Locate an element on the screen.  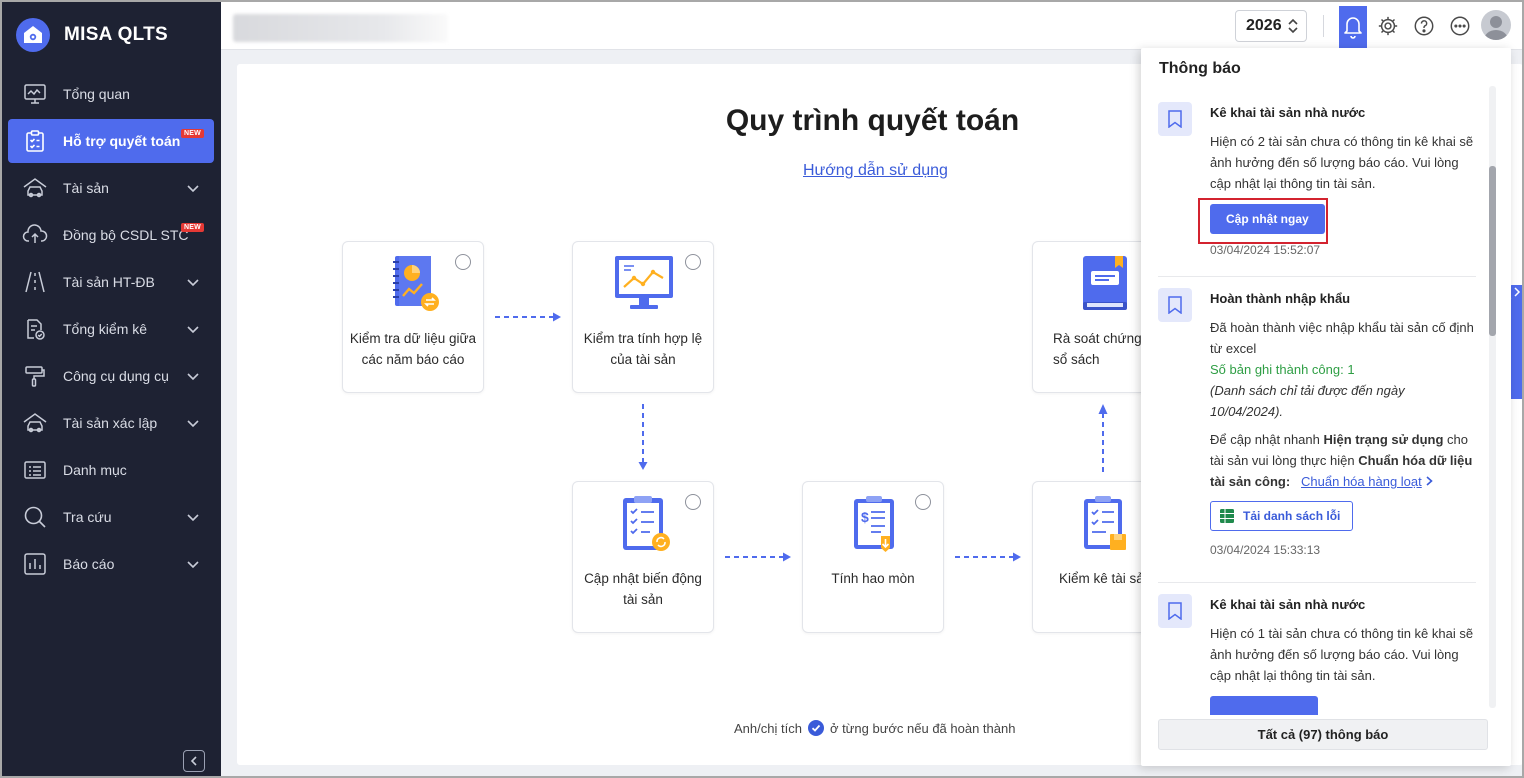
step-cap-nhat-bien-dong: Cập nhật biến động tài sản is located at coordinates (643, 557).